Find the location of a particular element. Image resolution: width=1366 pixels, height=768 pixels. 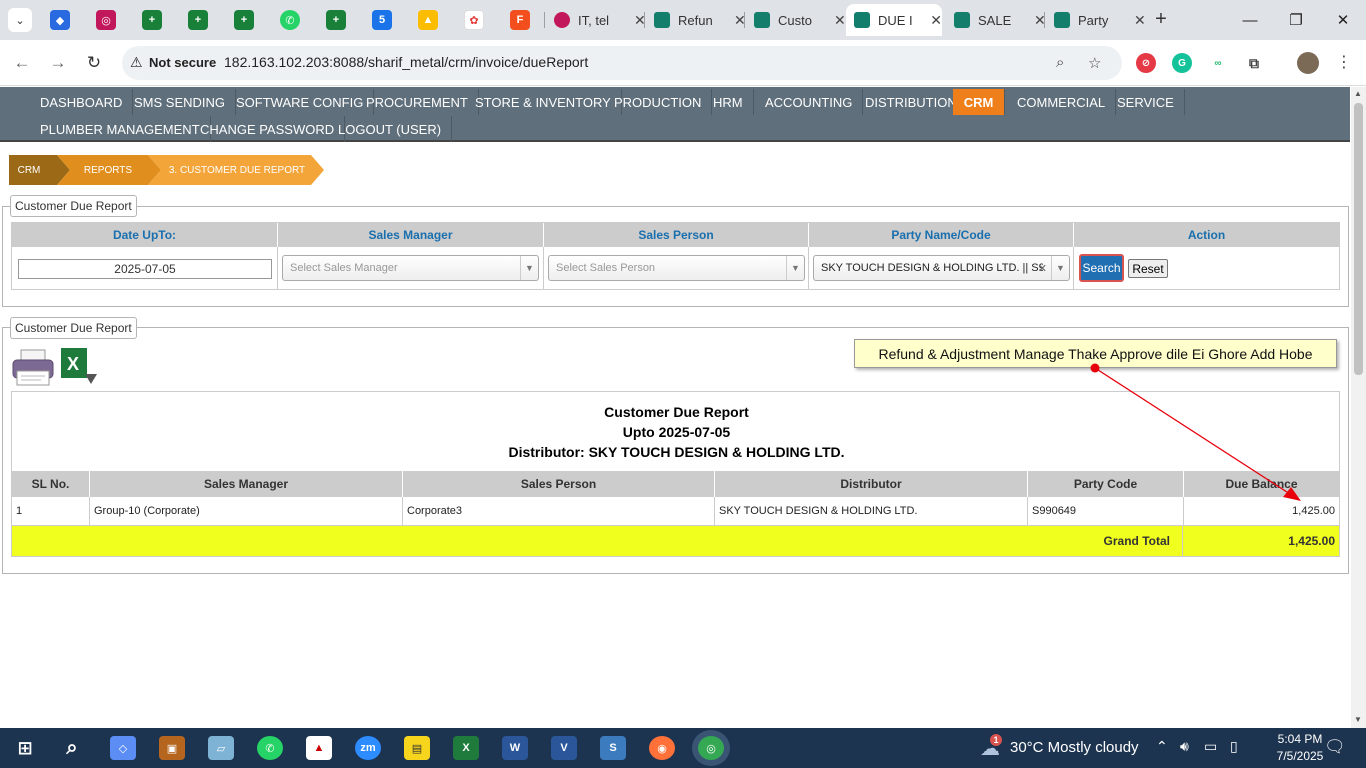

sales-person-select: Select Sales Person ▼ is located at coordinates (676, 268).